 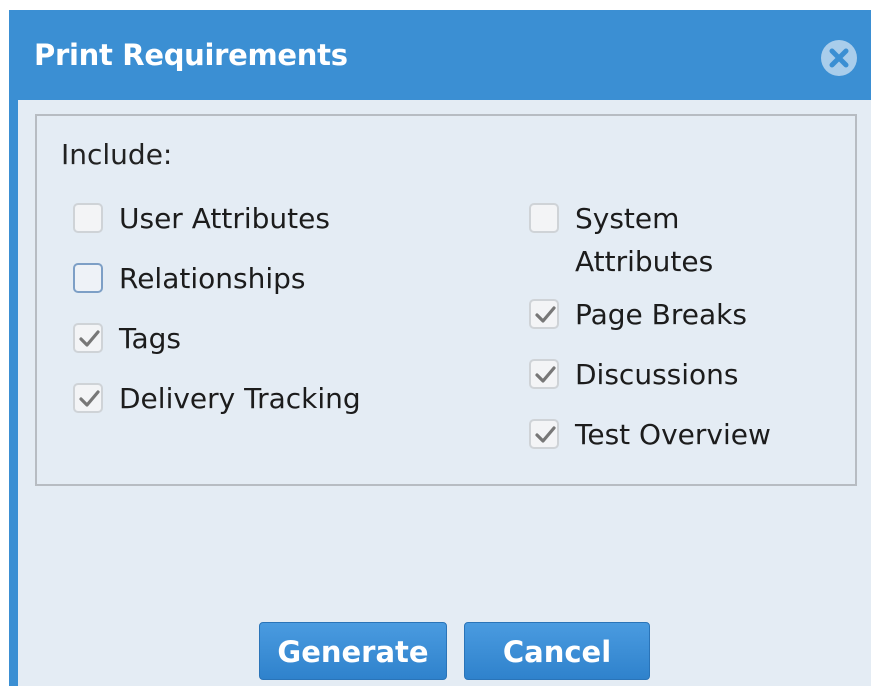 What do you see at coordinates (353, 651) in the screenshot?
I see `generate-button: Generate` at bounding box center [353, 651].